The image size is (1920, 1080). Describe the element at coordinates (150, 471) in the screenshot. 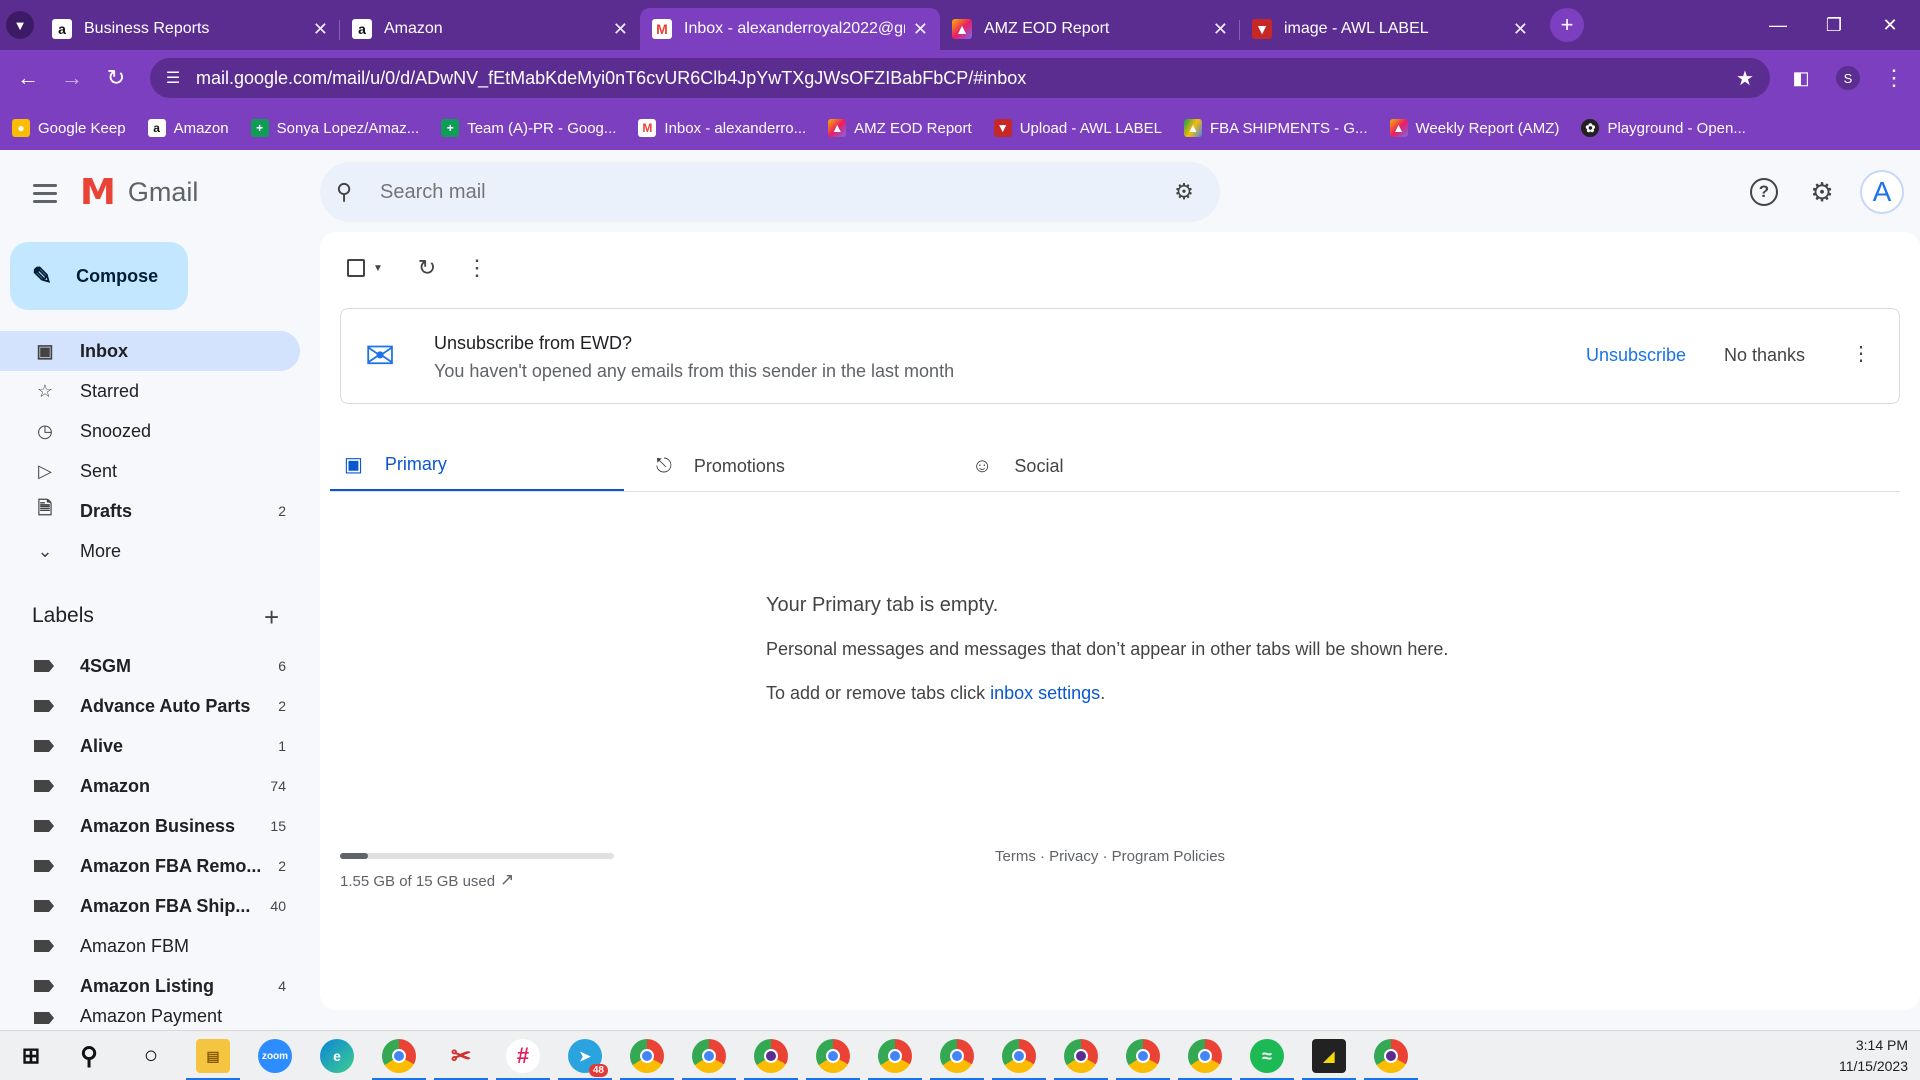

I see `nav-item-sent: ▷ Sent` at that location.